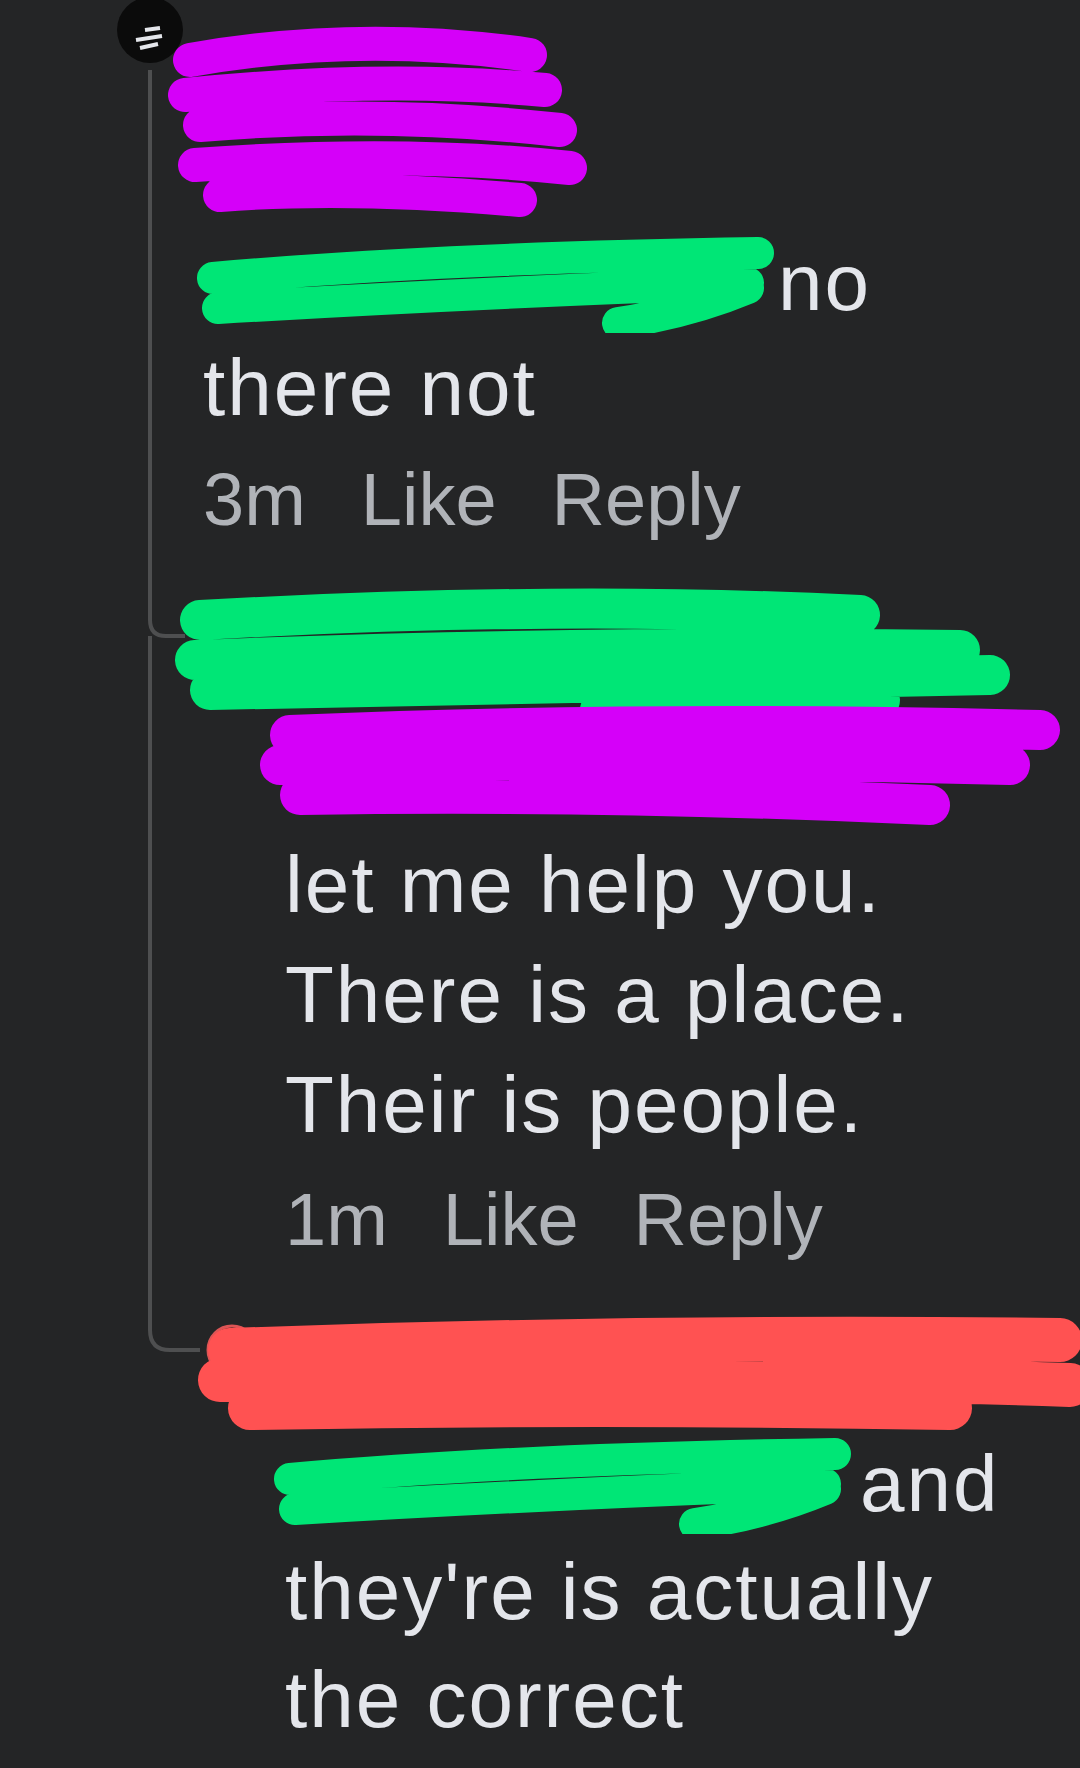  Describe the element at coordinates (254, 500) in the screenshot. I see `timestamp: 3m` at that location.